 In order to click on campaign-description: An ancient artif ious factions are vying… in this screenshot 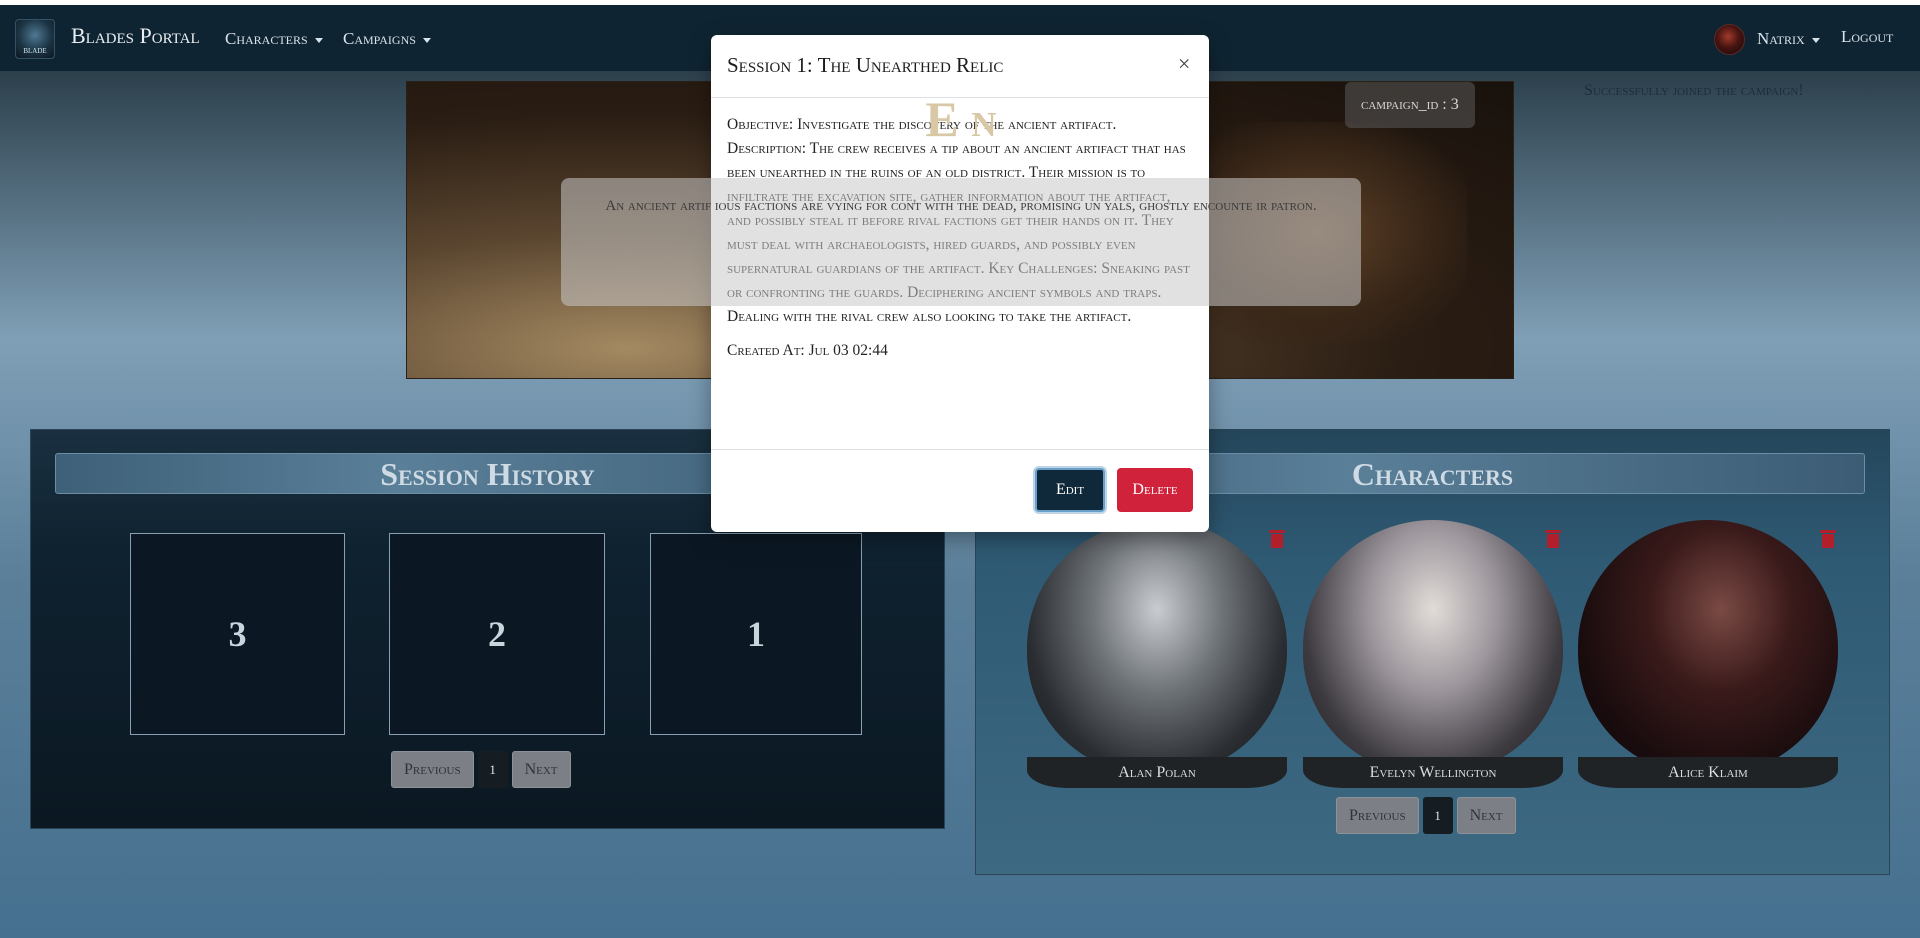, I will do `click(961, 242)`.